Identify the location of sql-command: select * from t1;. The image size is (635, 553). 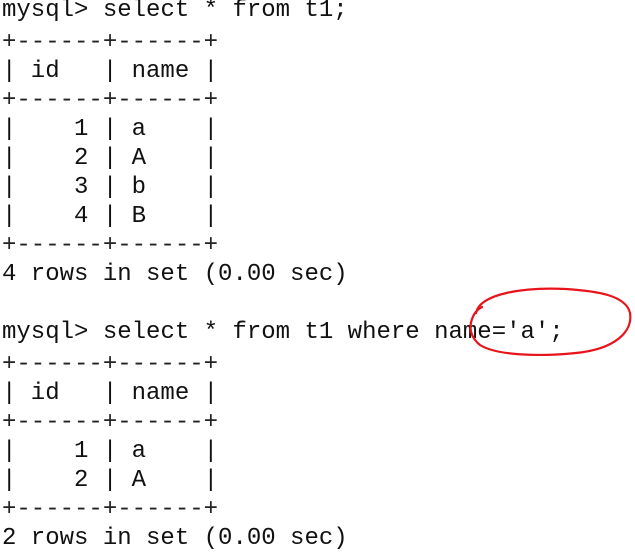
(225, 12).